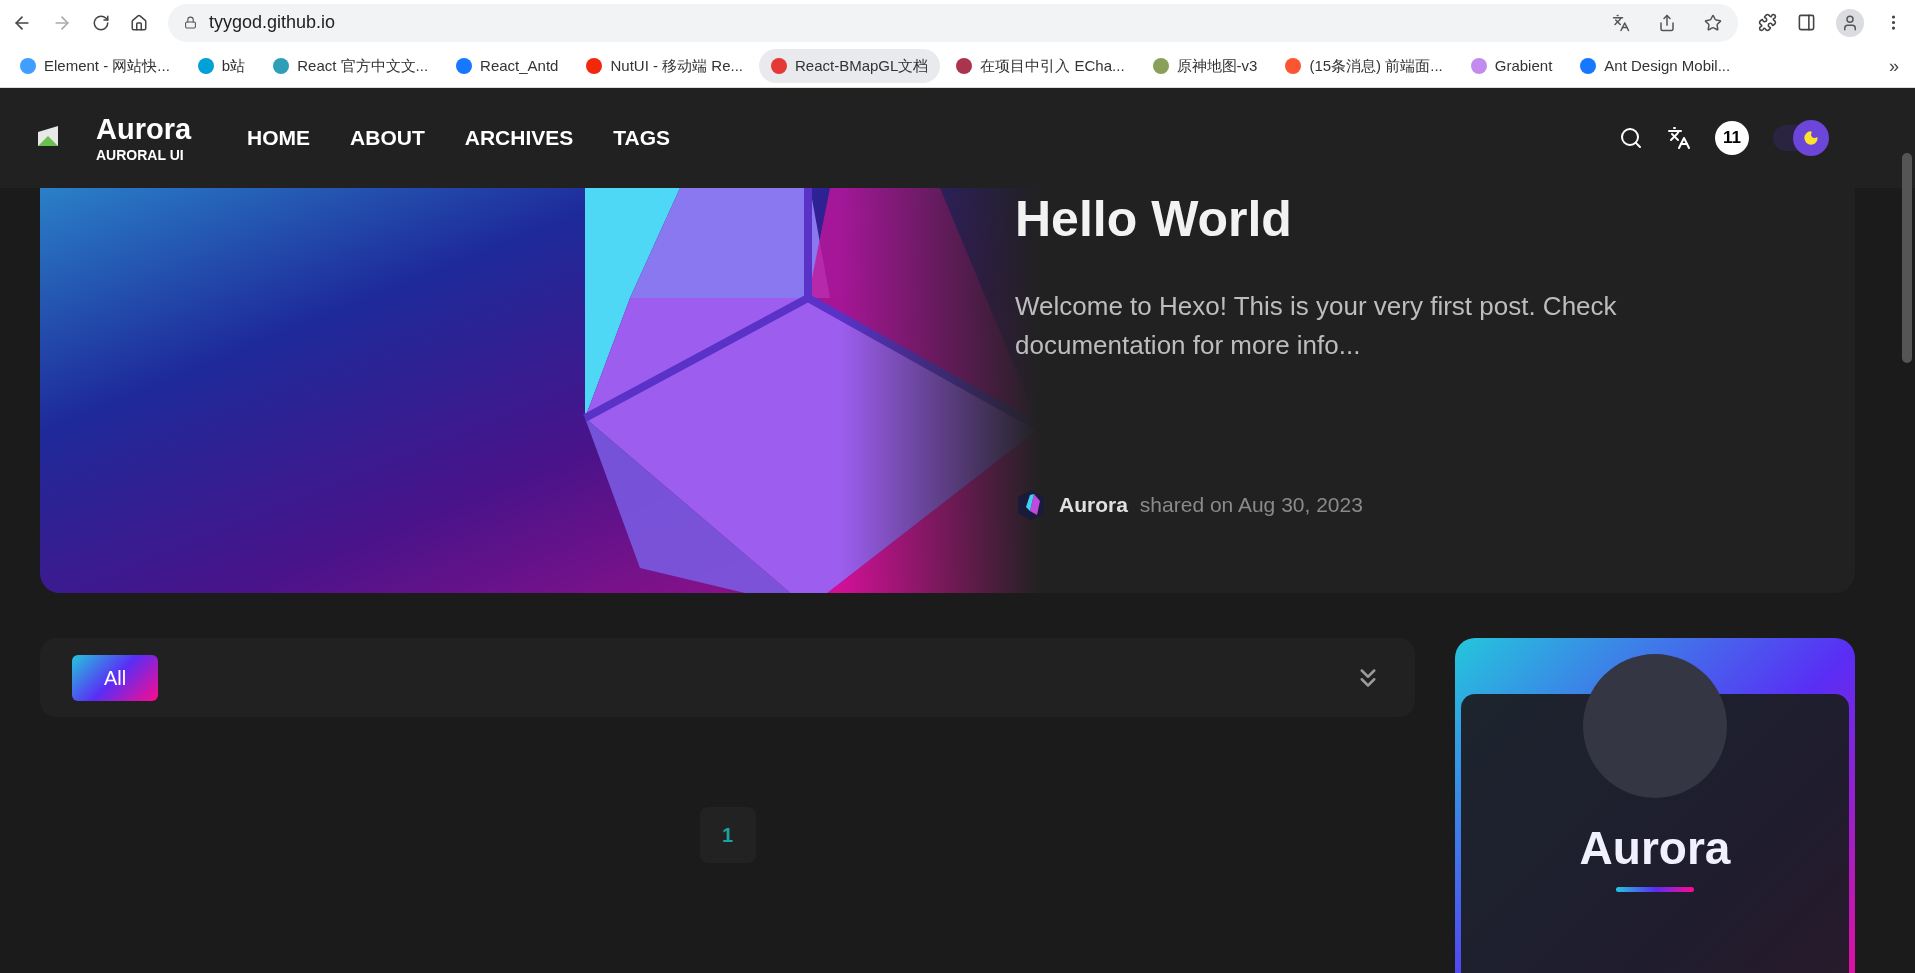  I want to click on theme-toggle, so click(1801, 138).